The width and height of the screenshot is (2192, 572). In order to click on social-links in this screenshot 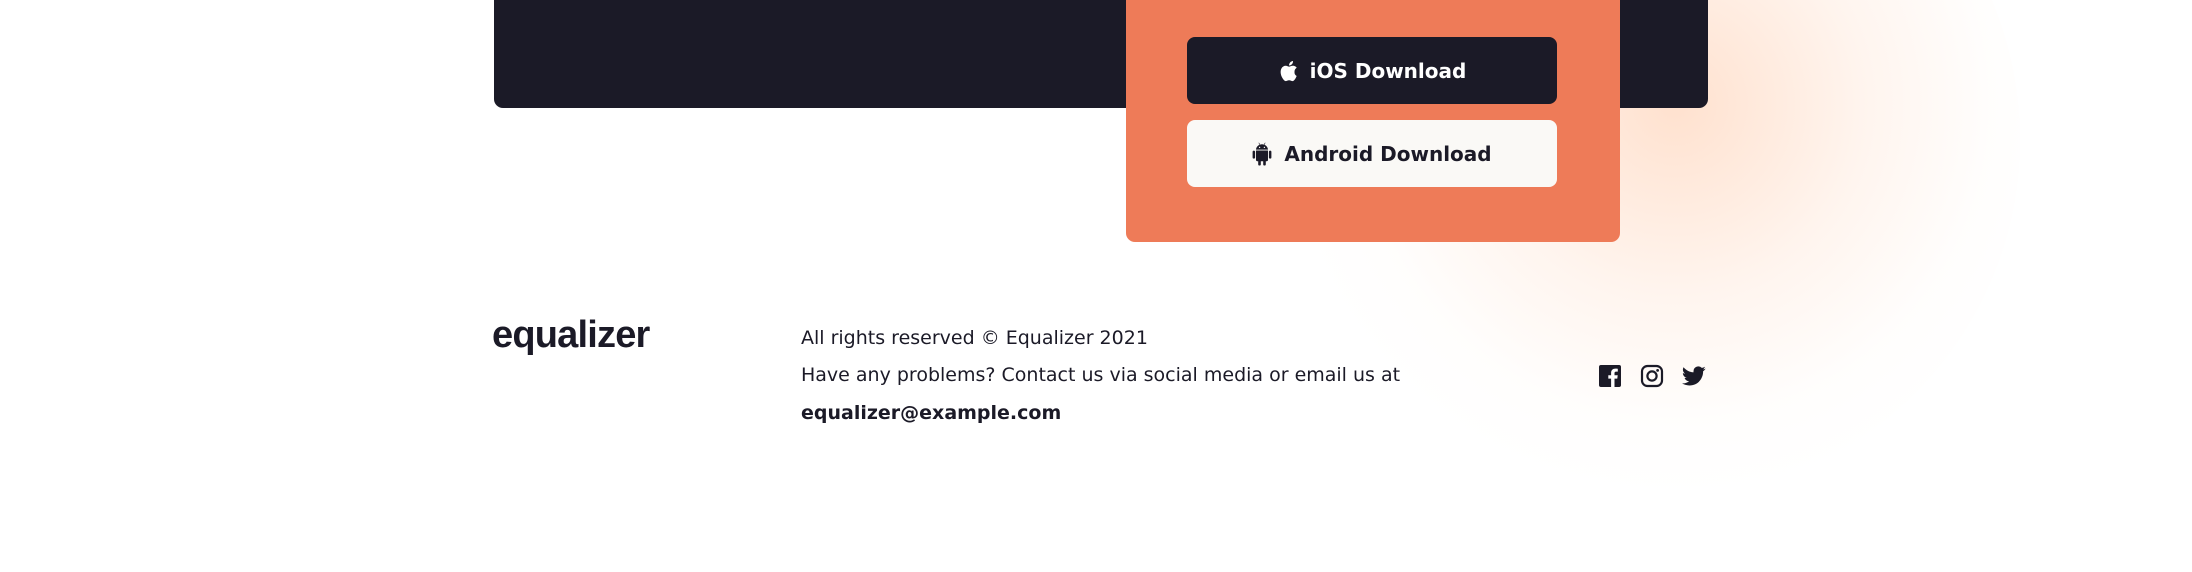, I will do `click(1652, 376)`.